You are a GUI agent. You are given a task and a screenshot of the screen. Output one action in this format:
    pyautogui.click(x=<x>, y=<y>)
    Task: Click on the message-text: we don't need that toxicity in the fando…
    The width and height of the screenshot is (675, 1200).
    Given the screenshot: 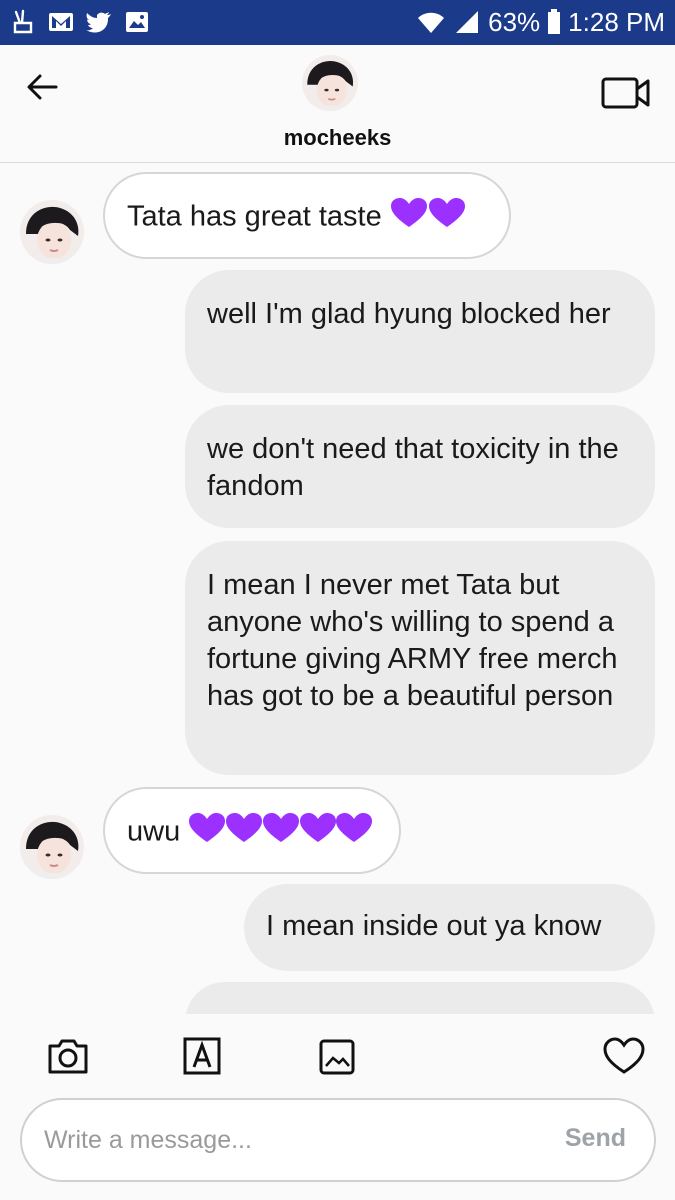 What is the action you would take?
    pyautogui.click(x=413, y=467)
    